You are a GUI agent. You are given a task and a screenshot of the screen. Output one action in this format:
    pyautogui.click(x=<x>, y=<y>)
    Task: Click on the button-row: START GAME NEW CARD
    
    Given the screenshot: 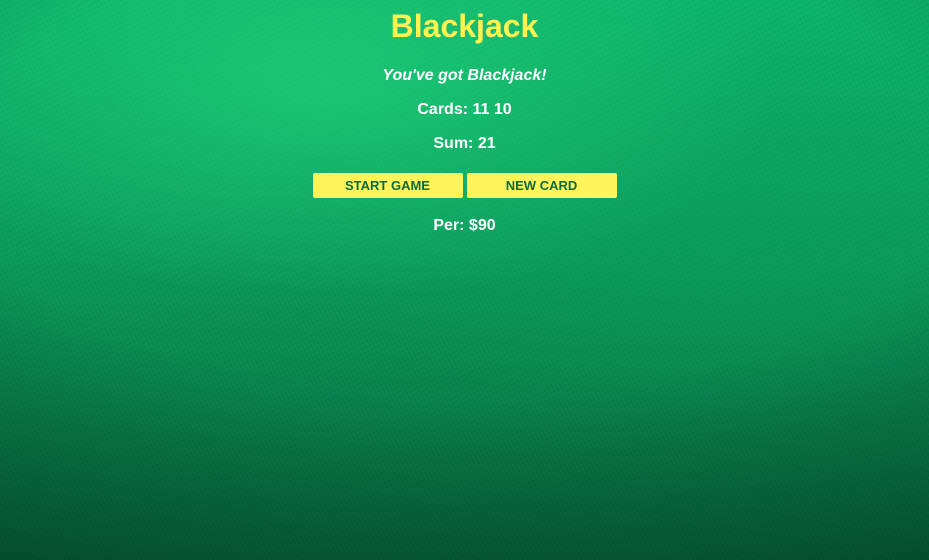 What is the action you would take?
    pyautogui.click(x=464, y=185)
    